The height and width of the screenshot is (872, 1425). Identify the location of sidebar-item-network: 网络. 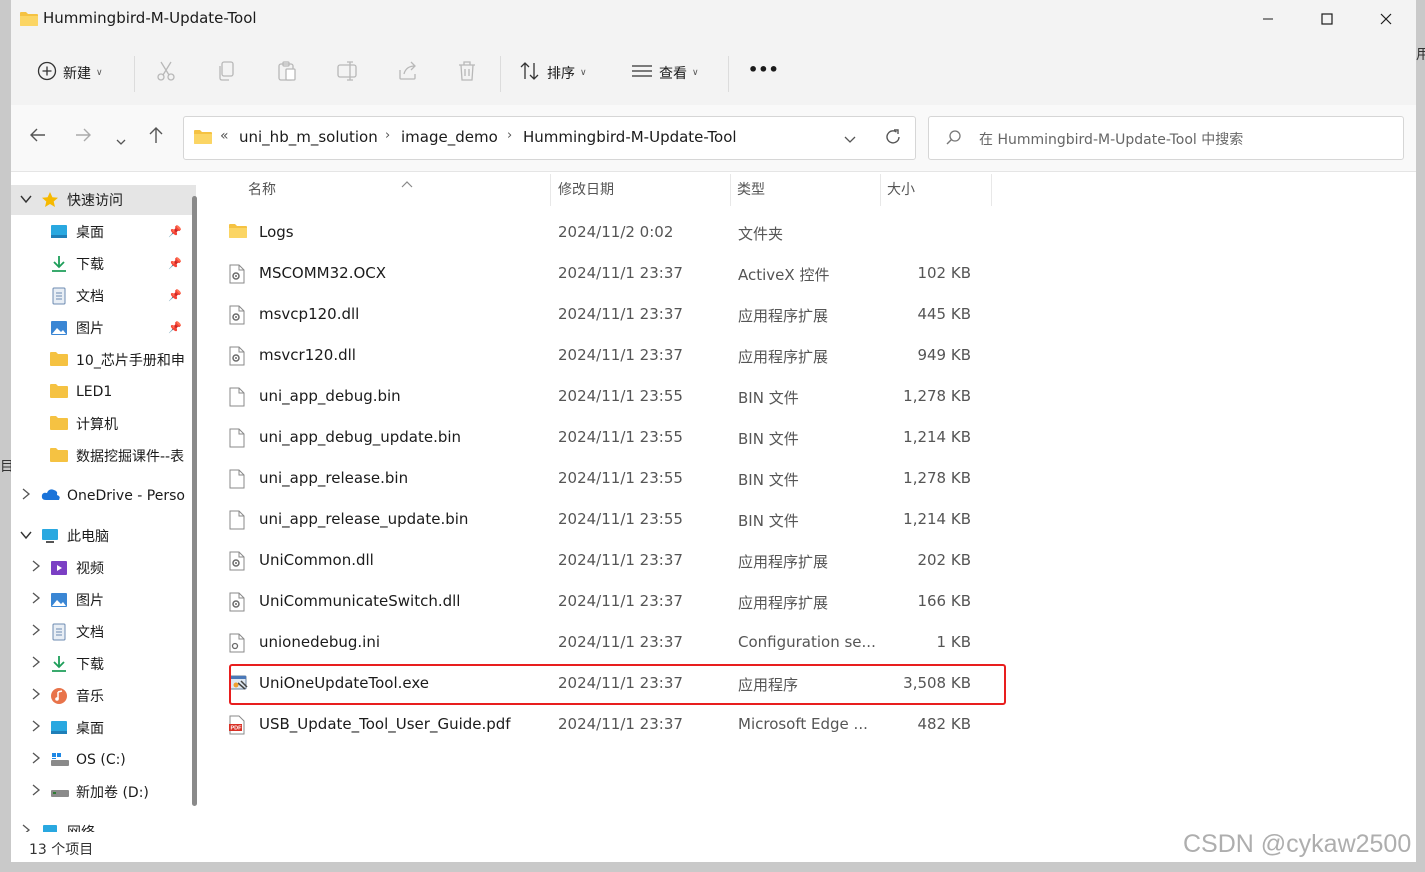
(103, 824).